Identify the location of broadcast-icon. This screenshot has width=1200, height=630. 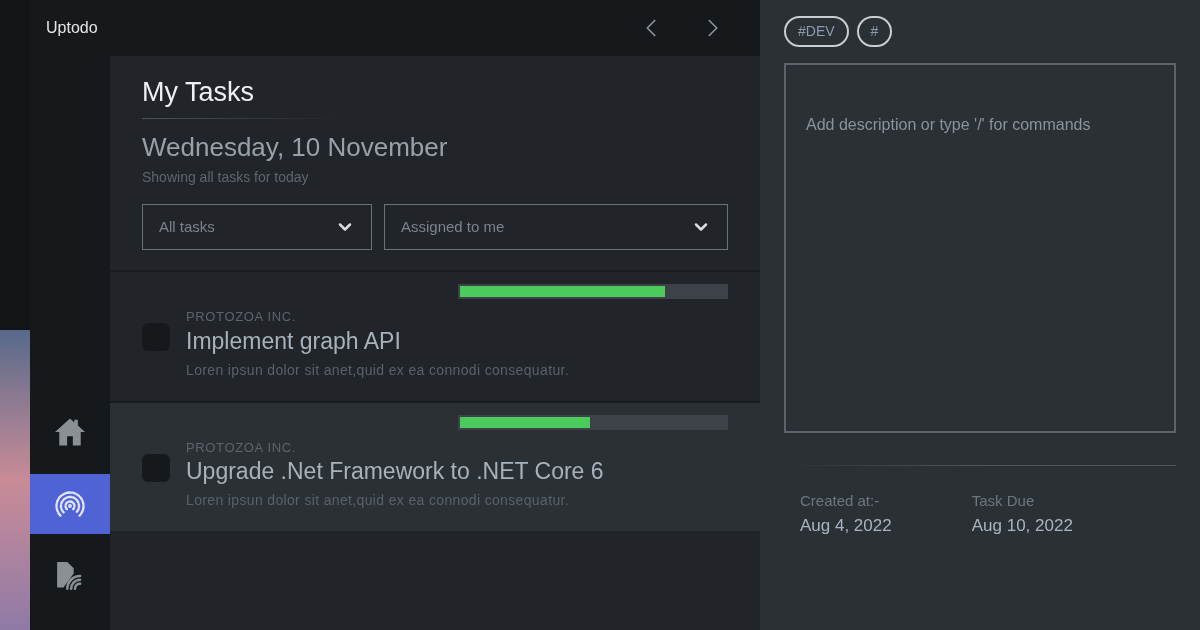
(70, 504).